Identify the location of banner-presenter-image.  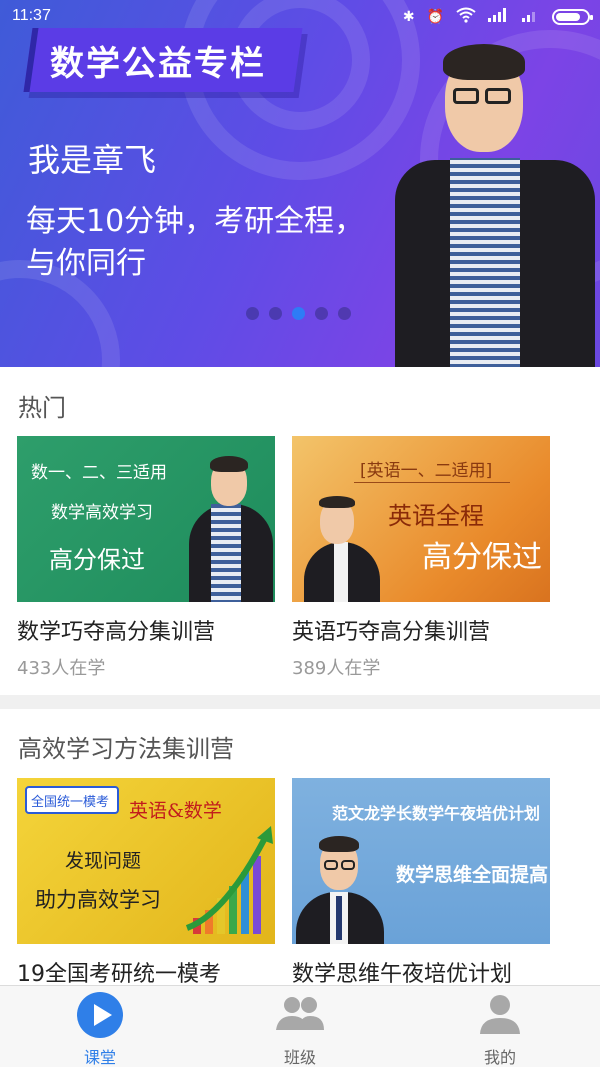
(497, 203).